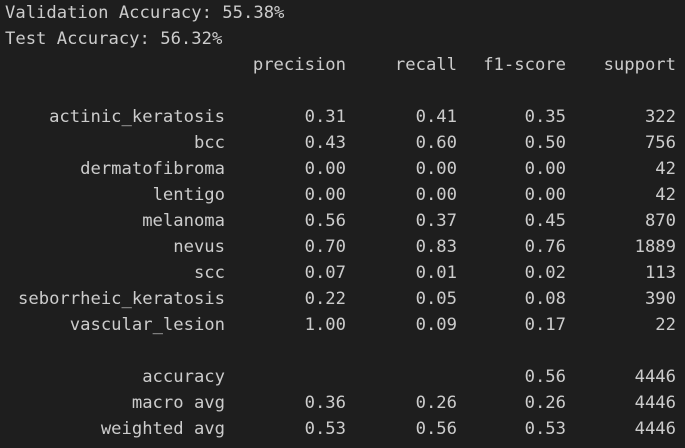  Describe the element at coordinates (121, 299) in the screenshot. I see `row-label: seborrheic_keratosis` at that location.